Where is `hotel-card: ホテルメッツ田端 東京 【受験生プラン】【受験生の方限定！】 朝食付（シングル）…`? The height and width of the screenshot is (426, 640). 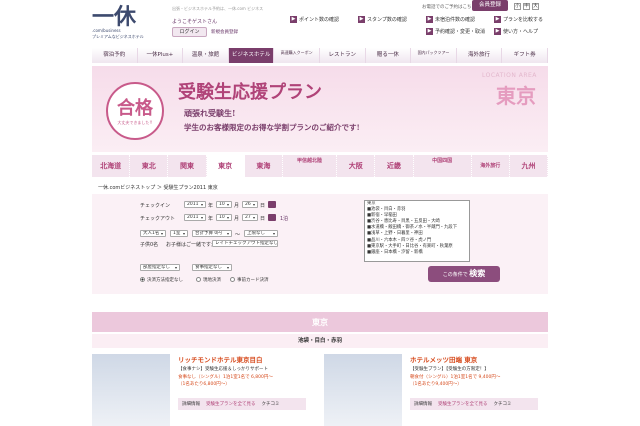
hotel-card: ホテルメッツ田端 東京 【受験生プラン】【受験生の方限定！】 朝食付（シングル）… is located at coordinates (434, 389).